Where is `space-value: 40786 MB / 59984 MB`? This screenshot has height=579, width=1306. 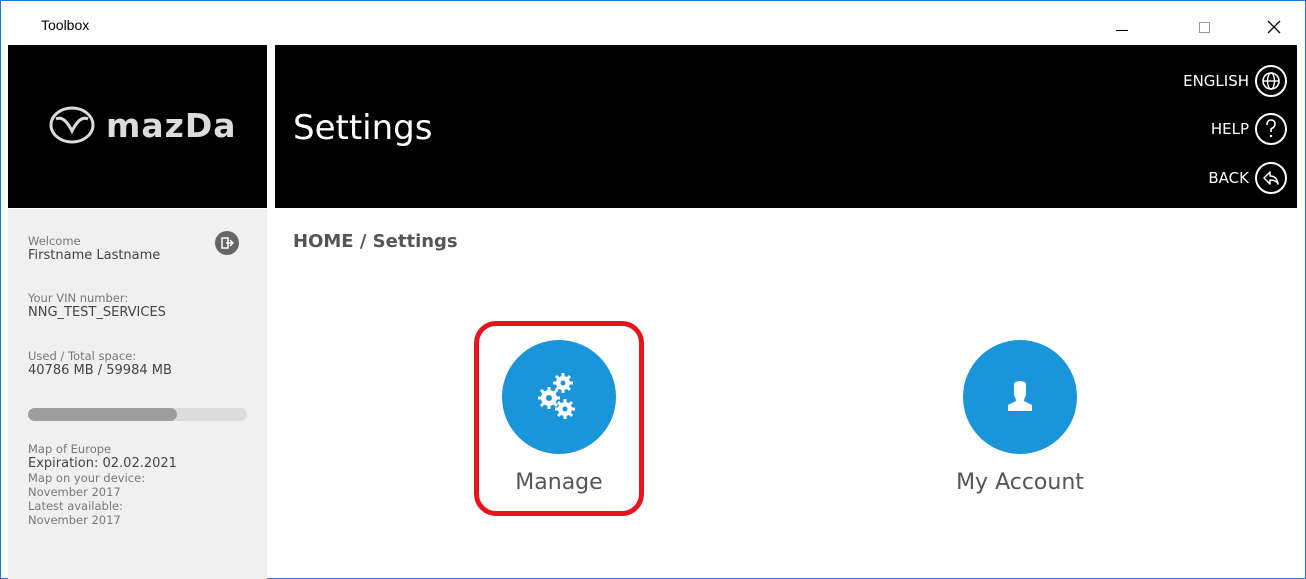
space-value: 40786 MB / 59984 MB is located at coordinates (100, 370).